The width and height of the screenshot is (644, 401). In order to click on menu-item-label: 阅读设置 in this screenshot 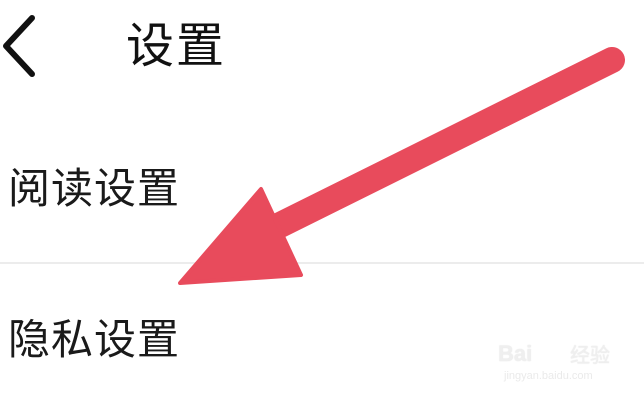, I will do `click(94, 188)`.